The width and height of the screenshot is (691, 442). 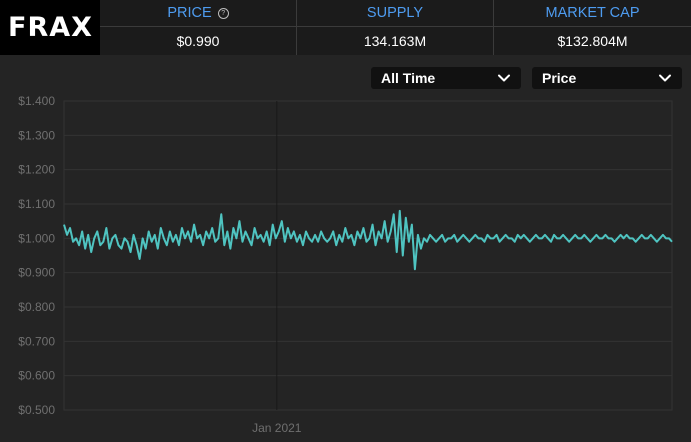 What do you see at coordinates (368, 240) in the screenshot?
I see `price-series-line` at bounding box center [368, 240].